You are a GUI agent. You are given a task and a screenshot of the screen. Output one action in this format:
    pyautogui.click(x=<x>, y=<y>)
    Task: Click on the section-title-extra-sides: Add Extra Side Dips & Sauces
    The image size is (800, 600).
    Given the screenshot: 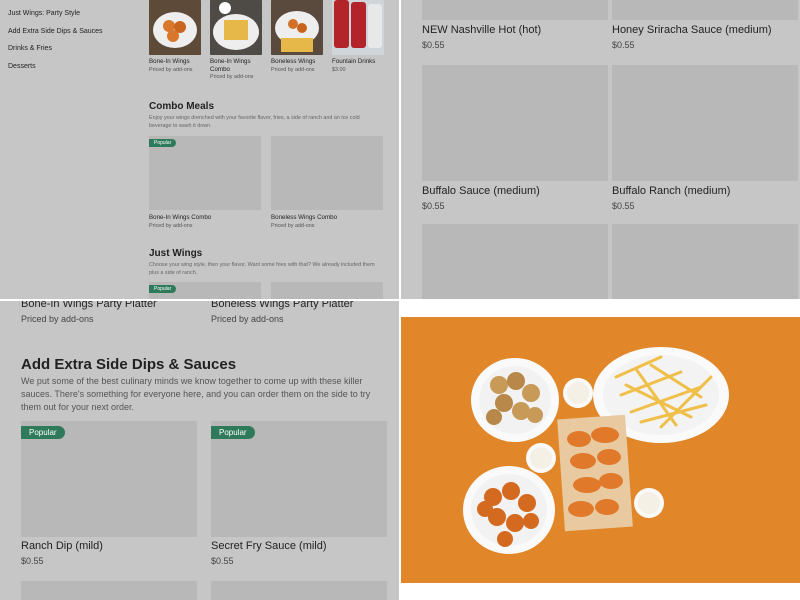 What is the action you would take?
    pyautogui.click(x=129, y=364)
    